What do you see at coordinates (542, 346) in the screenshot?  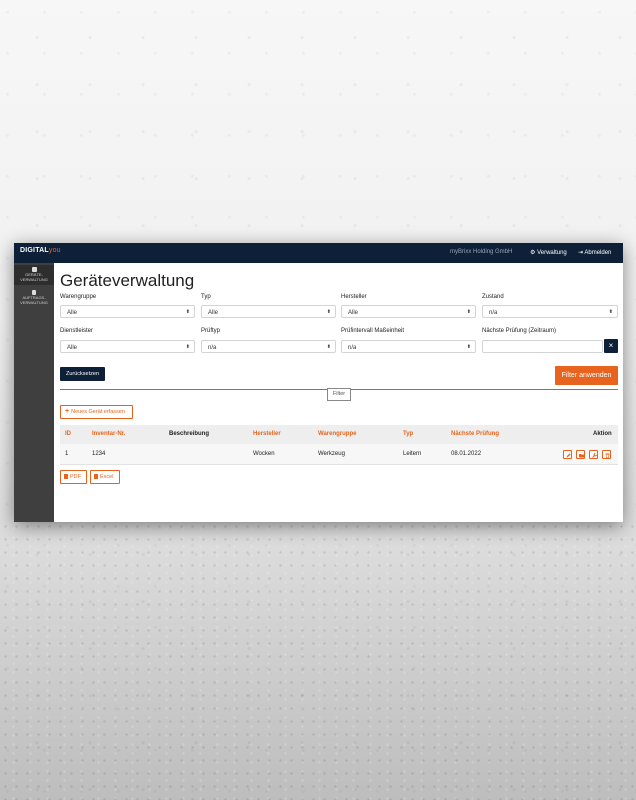 I see `naechste-pruefung-input` at bounding box center [542, 346].